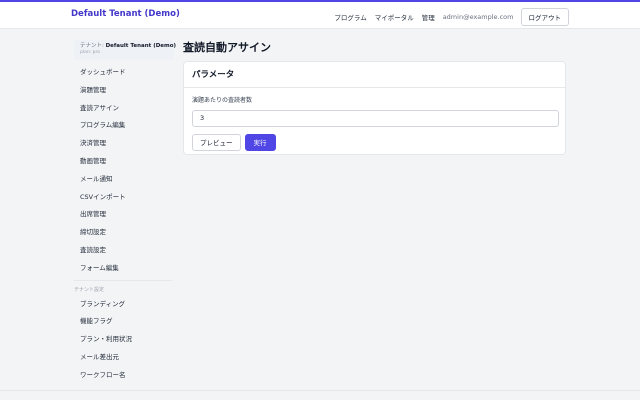 The width and height of the screenshot is (640, 400). I want to click on nav-link-program: プログラム, so click(350, 17).